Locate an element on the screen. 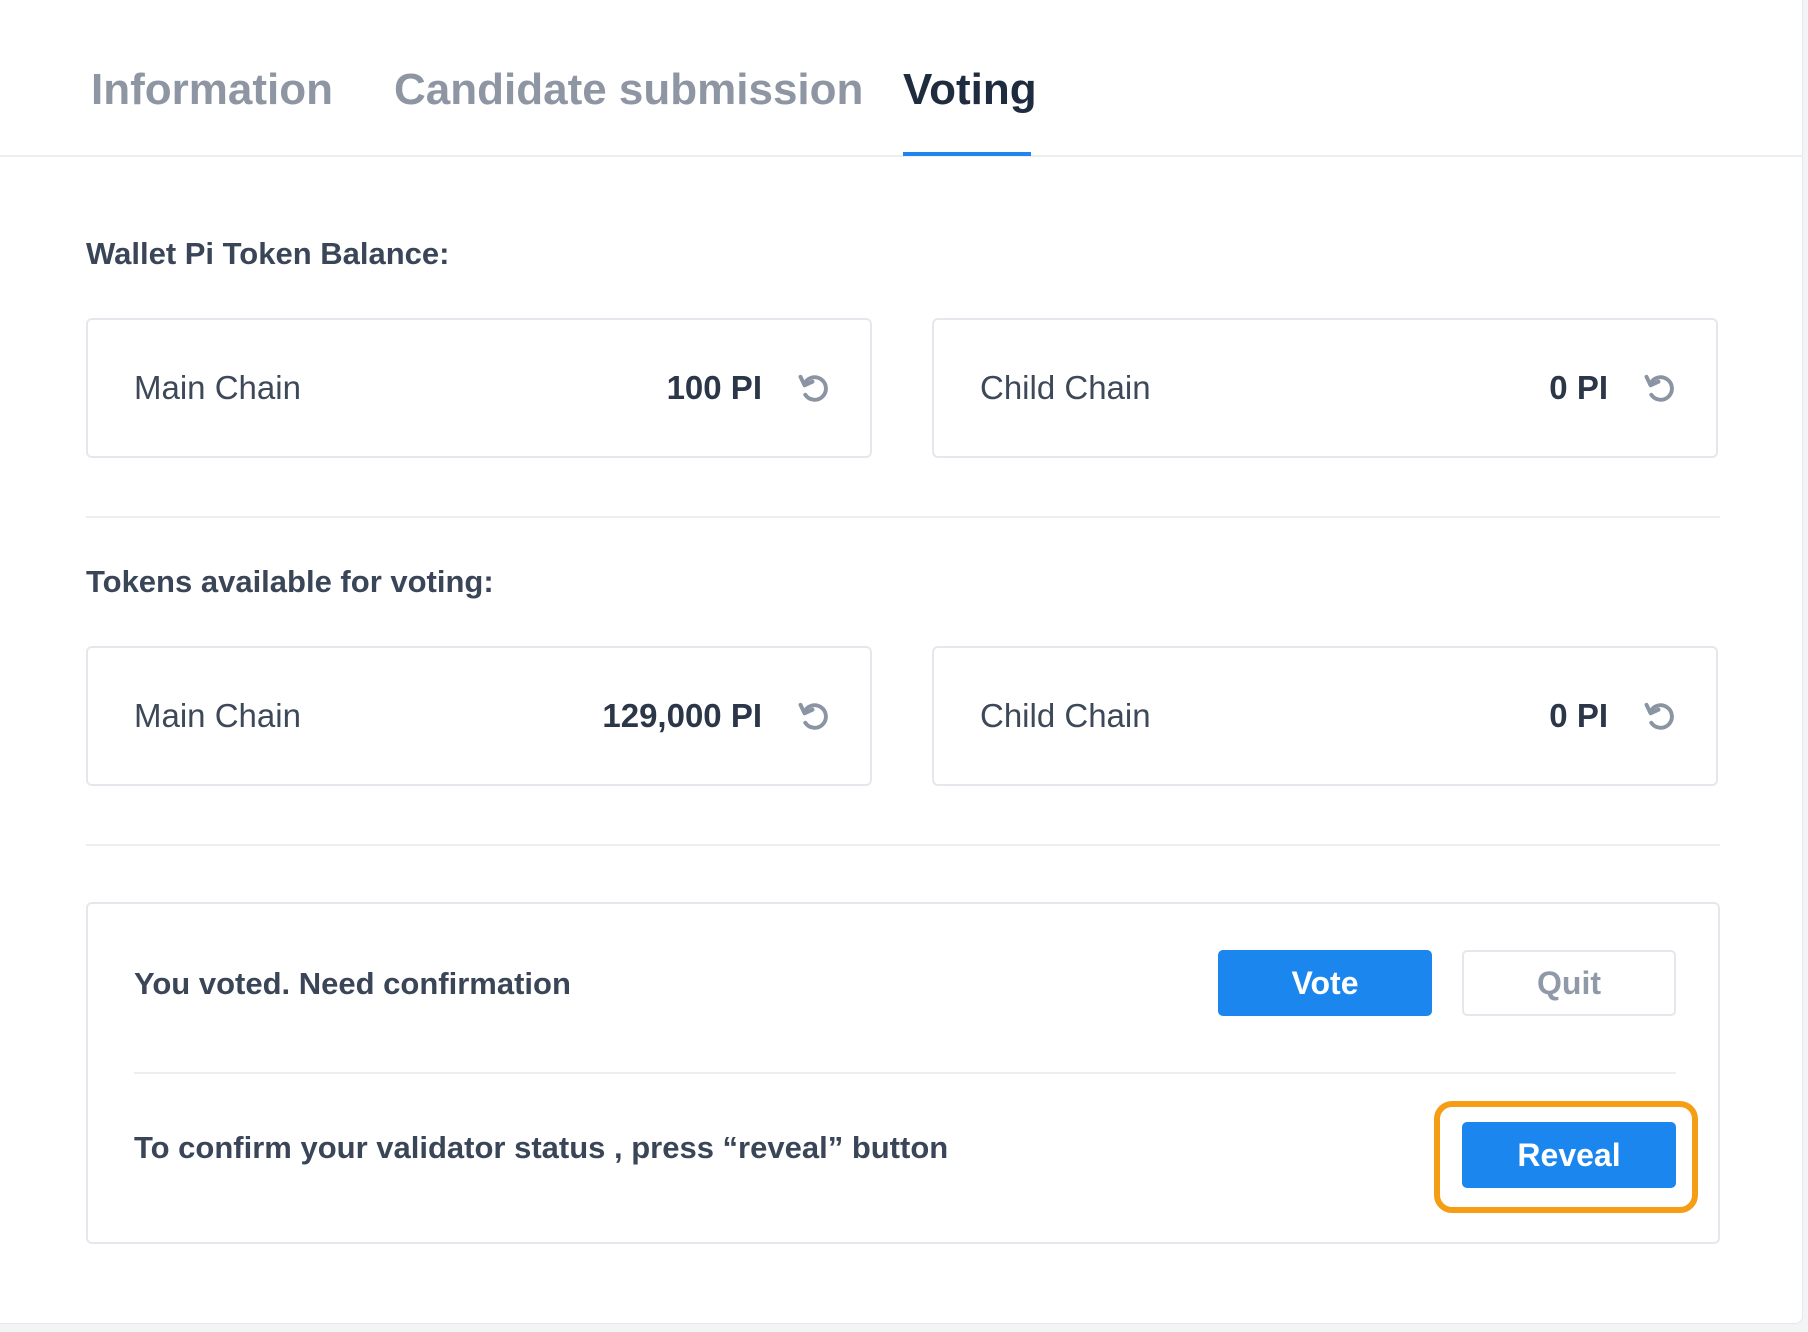 This screenshot has height=1332, width=1808. vote-status-message: You voted. Need confirmation is located at coordinates (352, 983).